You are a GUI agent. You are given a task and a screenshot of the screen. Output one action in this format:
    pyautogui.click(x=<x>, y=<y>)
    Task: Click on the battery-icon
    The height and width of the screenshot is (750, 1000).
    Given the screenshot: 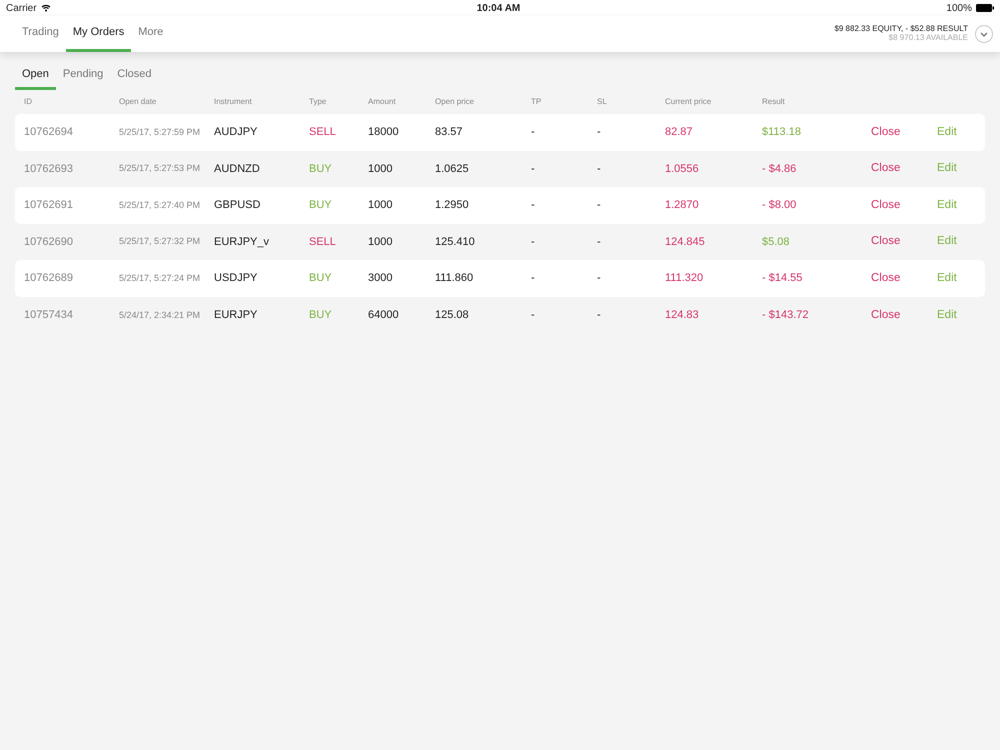 What is the action you would take?
    pyautogui.click(x=985, y=8)
    